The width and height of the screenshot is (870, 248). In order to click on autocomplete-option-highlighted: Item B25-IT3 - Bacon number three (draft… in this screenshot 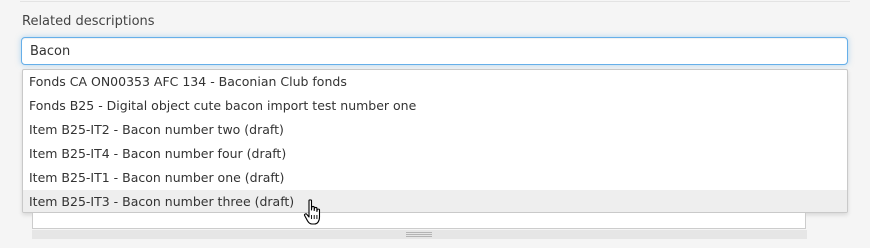, I will do `click(435, 201)`.